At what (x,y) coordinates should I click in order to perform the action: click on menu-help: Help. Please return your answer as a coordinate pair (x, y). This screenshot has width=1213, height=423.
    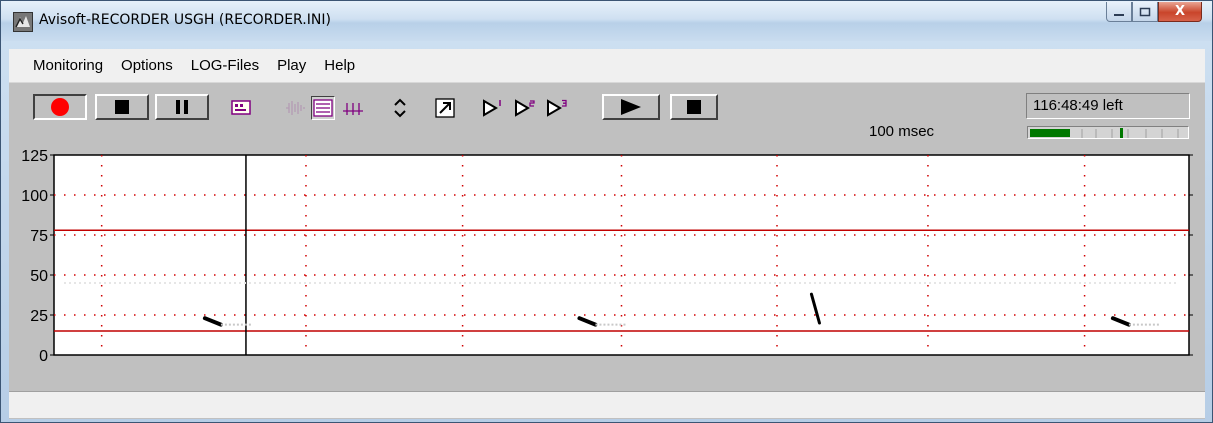
    Looking at the image, I should click on (339, 65).